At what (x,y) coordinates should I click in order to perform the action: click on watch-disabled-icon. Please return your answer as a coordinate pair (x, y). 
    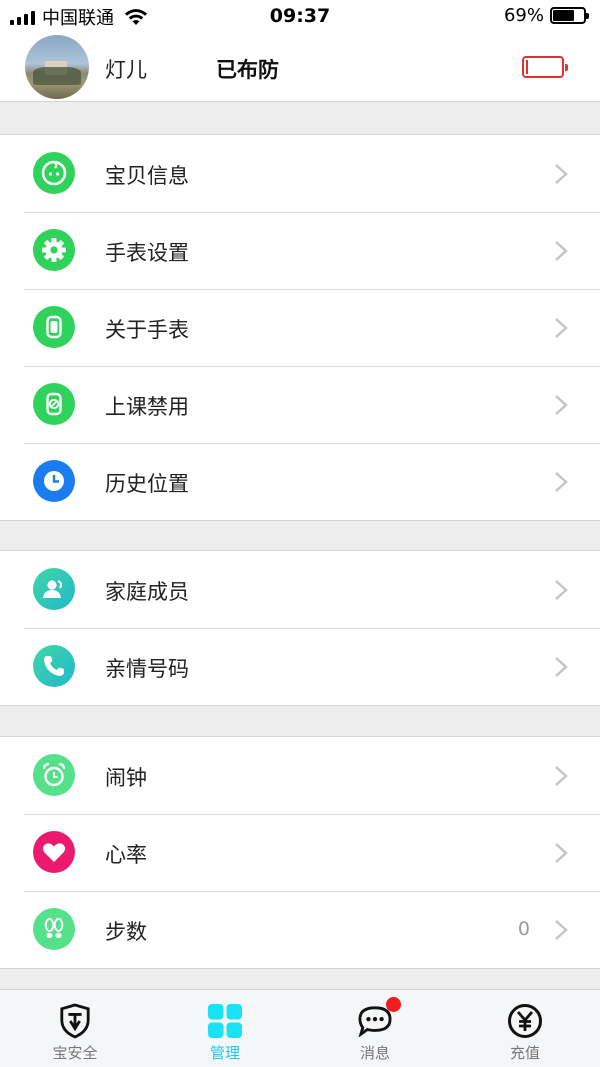
    Looking at the image, I should click on (54, 404).